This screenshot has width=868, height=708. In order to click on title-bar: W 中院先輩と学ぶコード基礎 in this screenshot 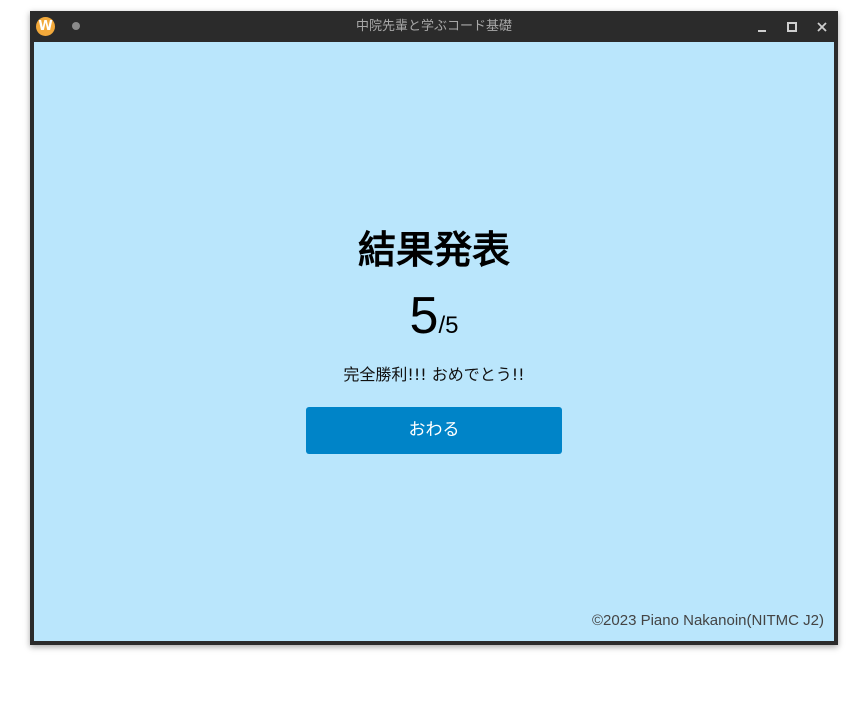, I will do `click(434, 26)`.